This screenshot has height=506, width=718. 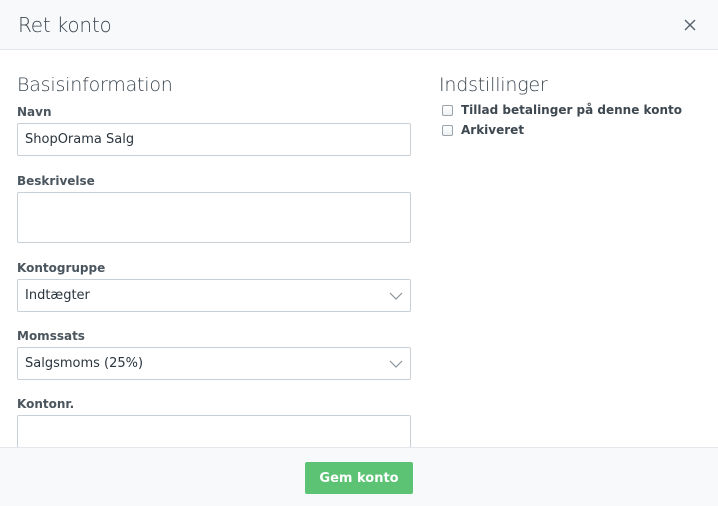 What do you see at coordinates (34, 112) in the screenshot?
I see `name-label: Navn` at bounding box center [34, 112].